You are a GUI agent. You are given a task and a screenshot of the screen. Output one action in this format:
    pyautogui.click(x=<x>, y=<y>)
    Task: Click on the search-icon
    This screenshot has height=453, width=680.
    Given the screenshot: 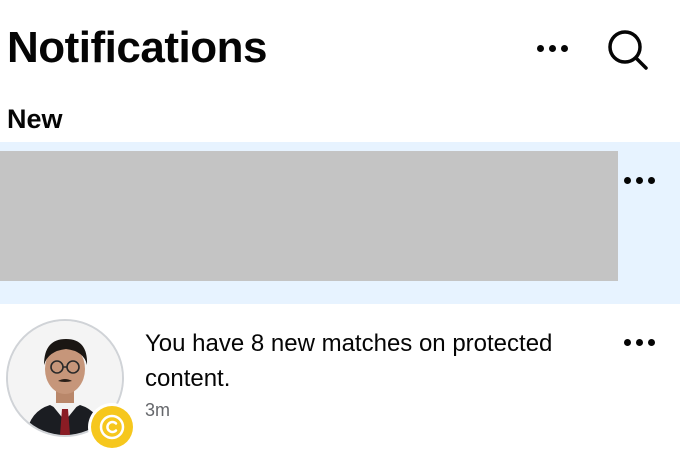 What is the action you would take?
    pyautogui.click(x=628, y=50)
    